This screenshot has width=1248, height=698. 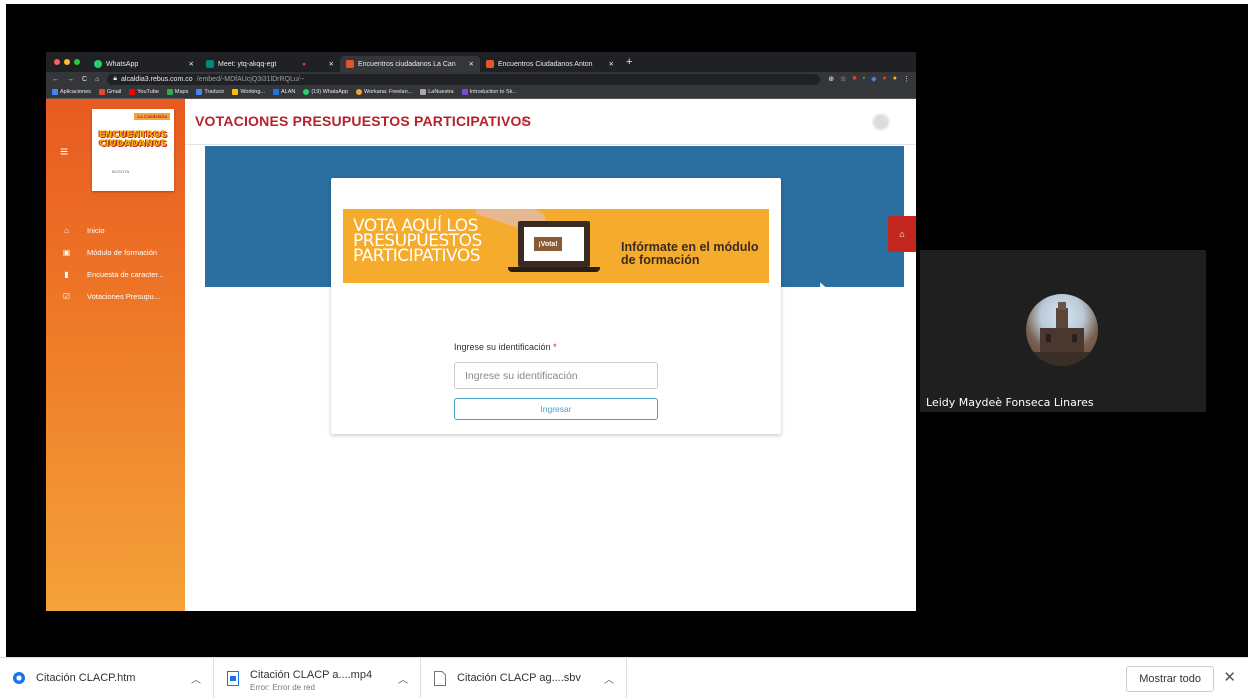 What do you see at coordinates (169, 92) in the screenshot?
I see `maps-icon` at bounding box center [169, 92].